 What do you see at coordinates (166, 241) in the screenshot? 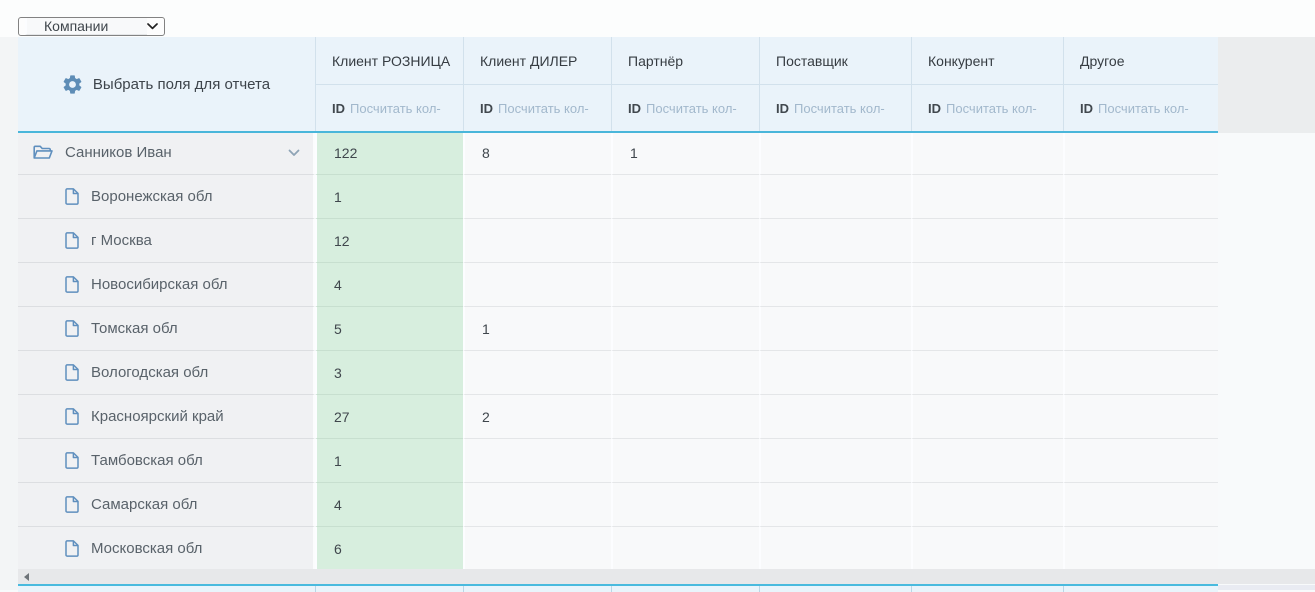
I see `tree-item-row: г Москва` at bounding box center [166, 241].